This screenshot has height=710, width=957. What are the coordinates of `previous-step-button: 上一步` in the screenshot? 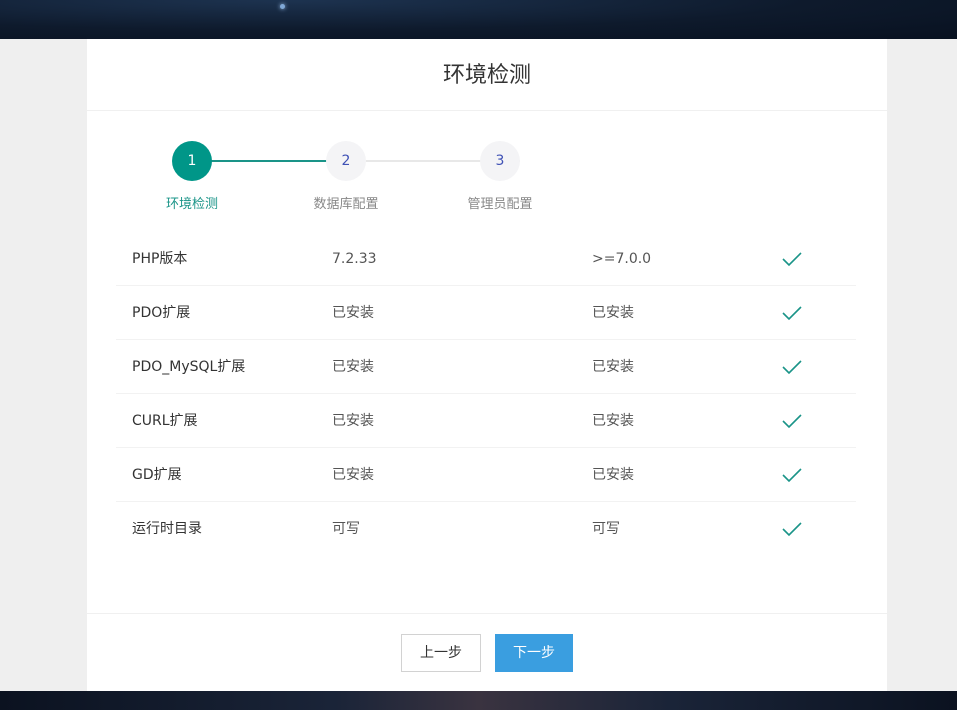 It's located at (441, 653).